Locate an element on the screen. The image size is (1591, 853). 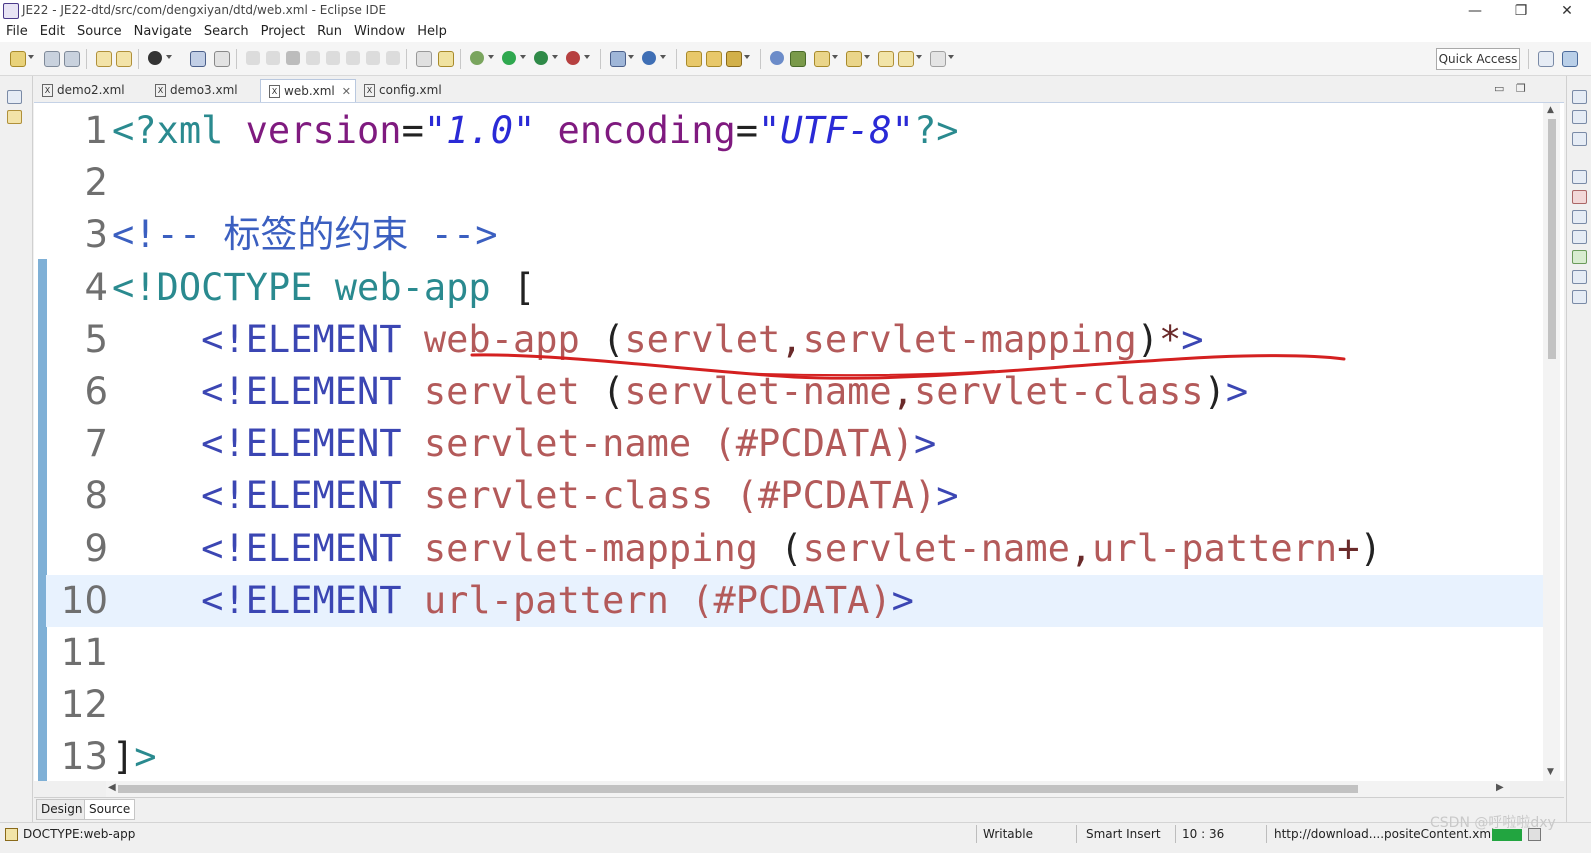
search-dropdown-icon is located at coordinates (747, 57).